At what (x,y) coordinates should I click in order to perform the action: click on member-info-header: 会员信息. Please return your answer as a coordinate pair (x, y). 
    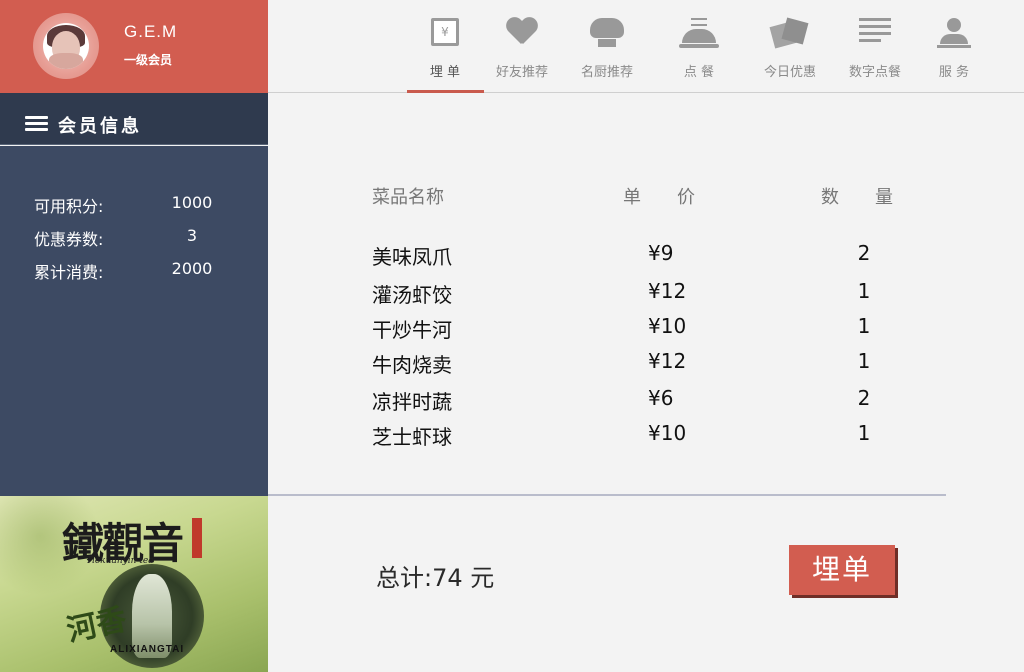
    Looking at the image, I should click on (134, 119).